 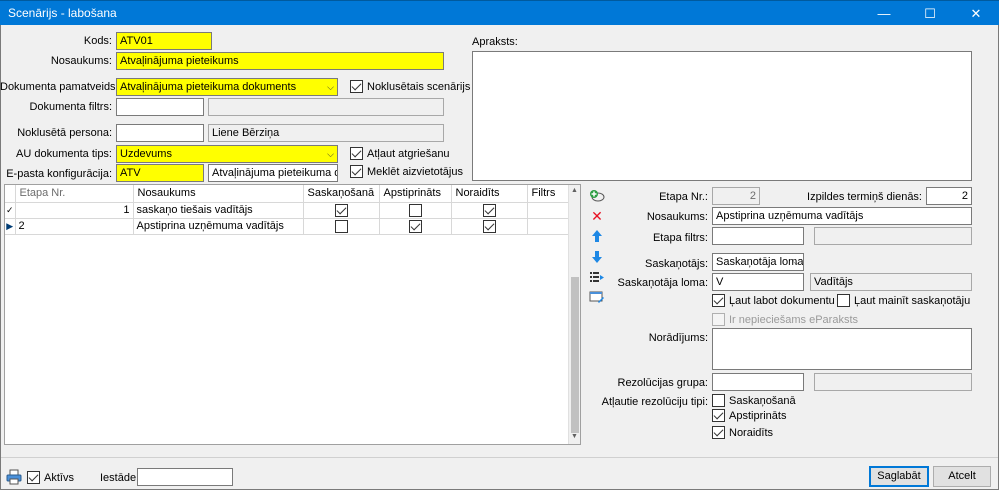 I want to click on cancel-button: Atcelt, so click(x=962, y=476).